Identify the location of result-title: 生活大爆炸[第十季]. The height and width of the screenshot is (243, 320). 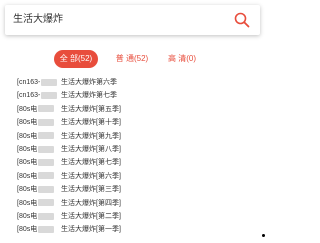
(91, 122).